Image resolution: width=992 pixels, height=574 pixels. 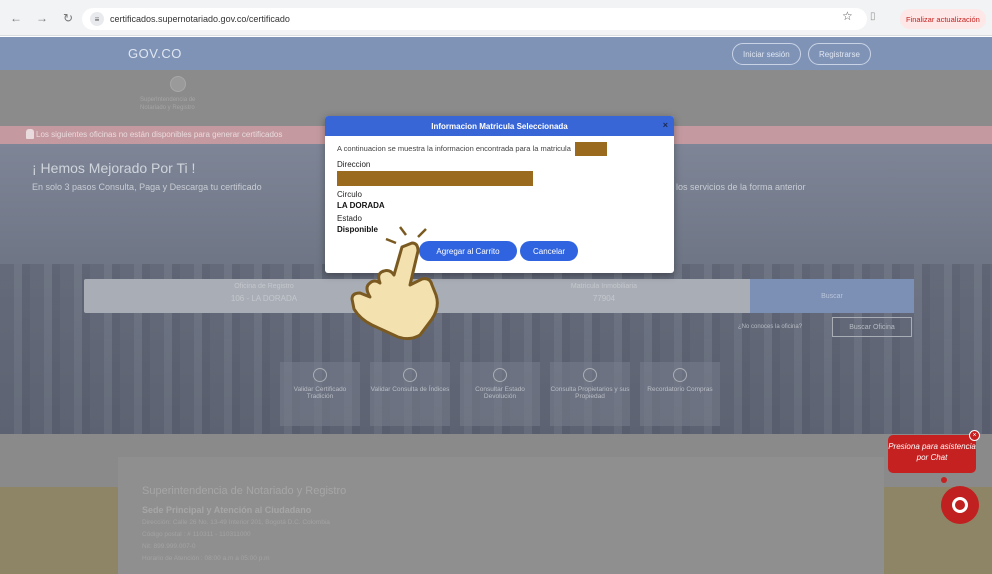 I want to click on chat-button, so click(x=960, y=505).